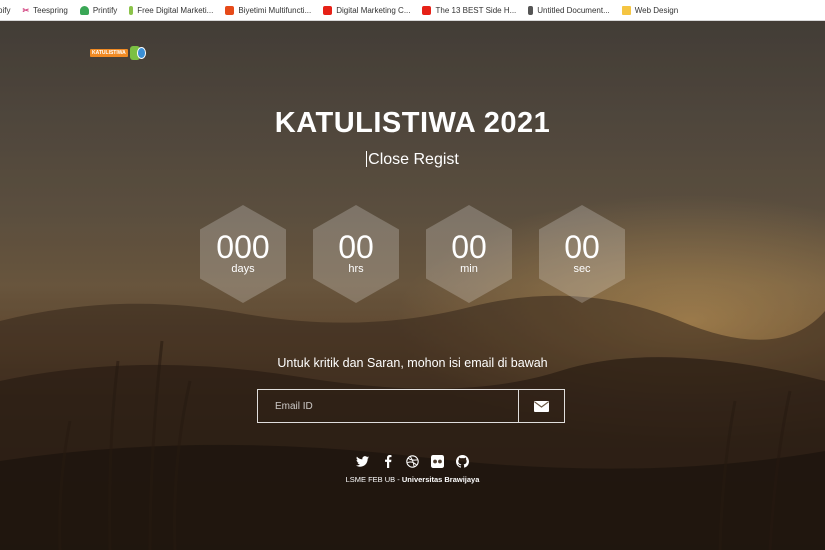 Image resolution: width=825 pixels, height=550 pixels. I want to click on submit-button, so click(541, 406).